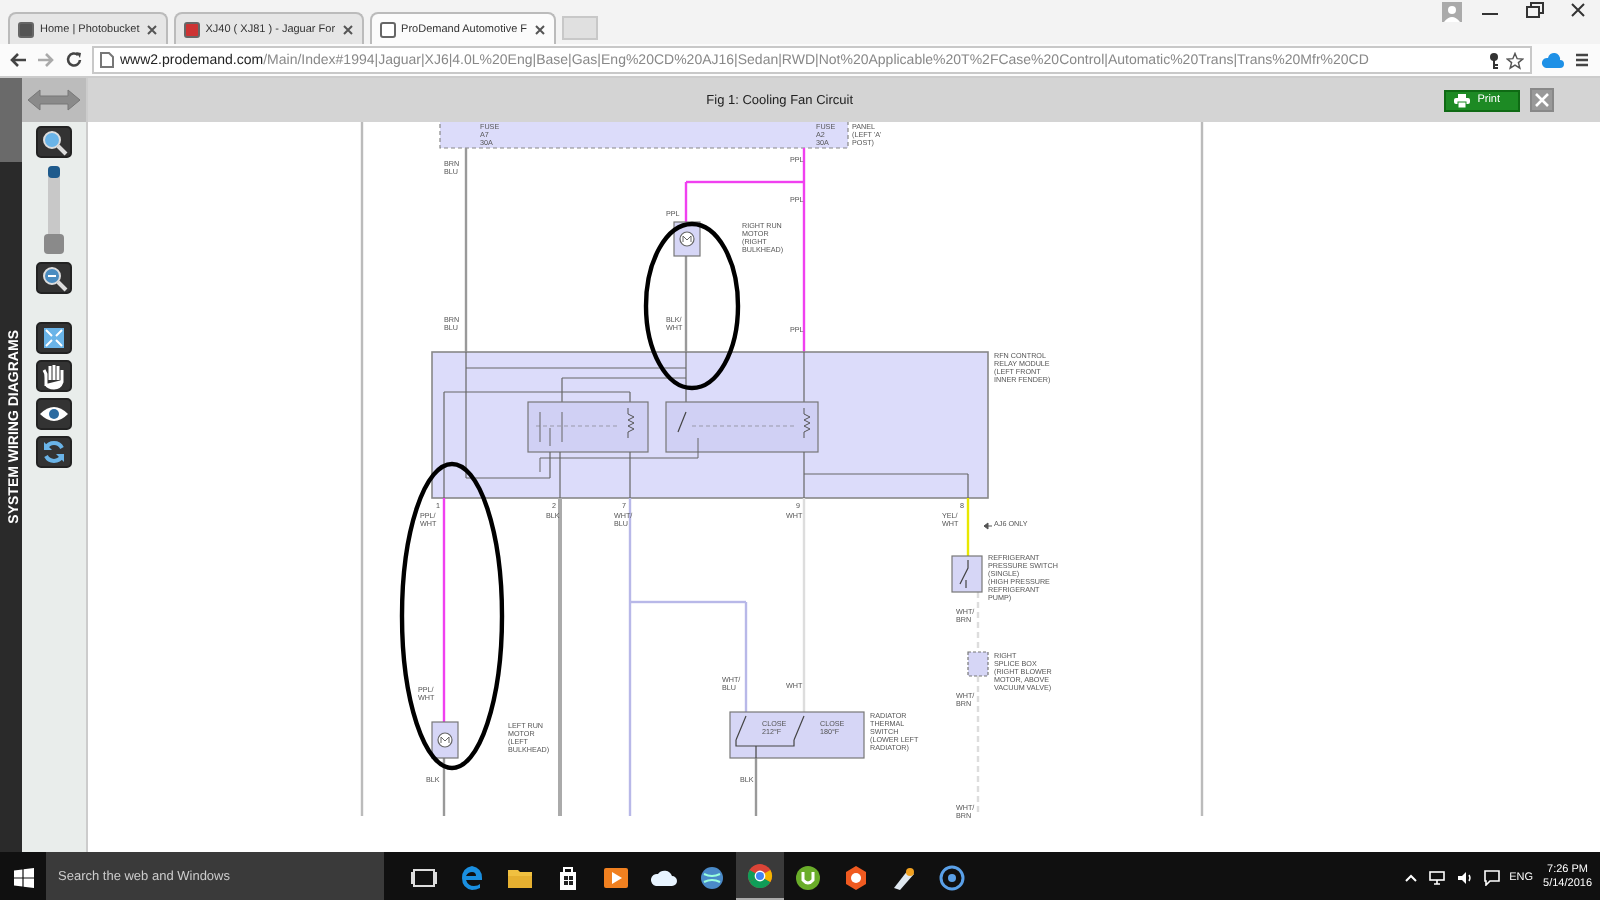 The width and height of the screenshot is (1600, 900). I want to click on chevron-up-icon, so click(1410, 877).